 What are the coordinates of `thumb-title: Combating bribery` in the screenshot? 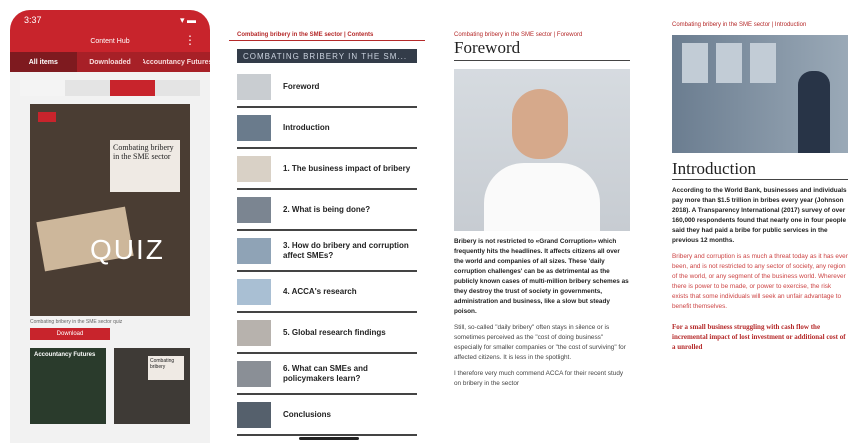 It's located at (166, 368).